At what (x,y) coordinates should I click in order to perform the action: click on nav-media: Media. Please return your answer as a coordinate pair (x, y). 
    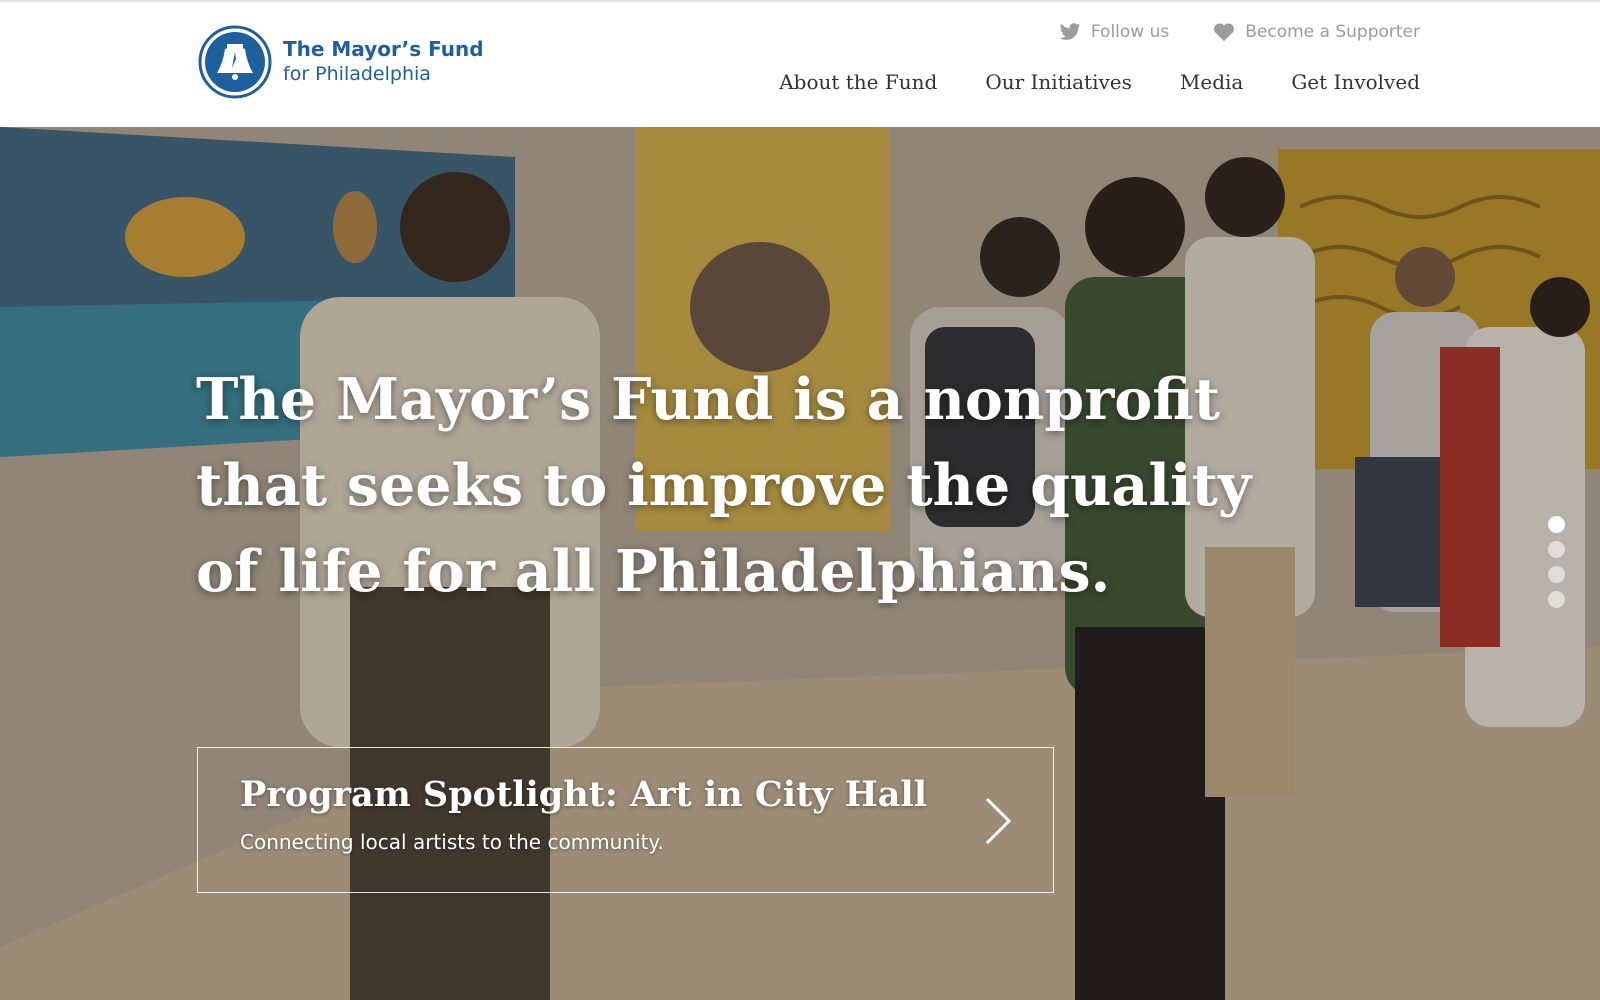
    Looking at the image, I should click on (1211, 82).